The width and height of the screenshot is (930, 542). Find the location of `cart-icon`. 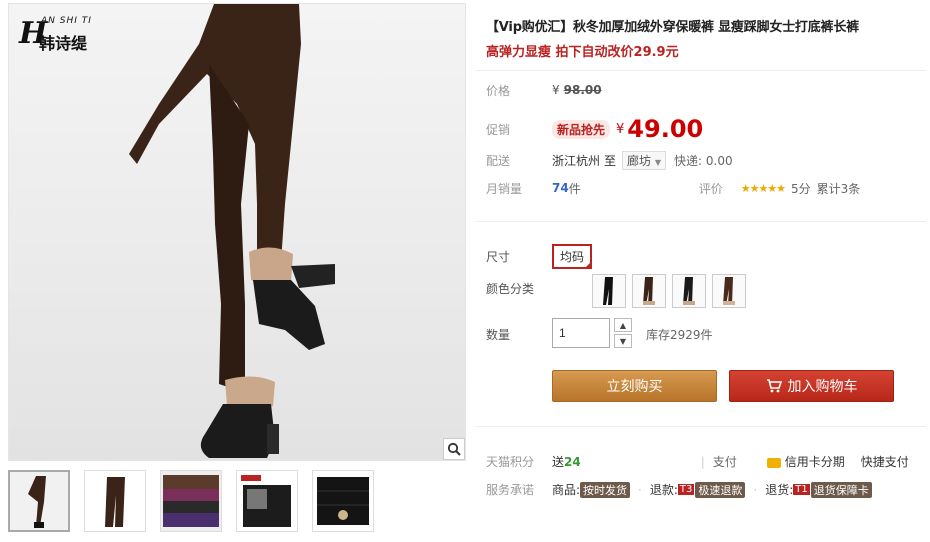

cart-icon is located at coordinates (774, 386).